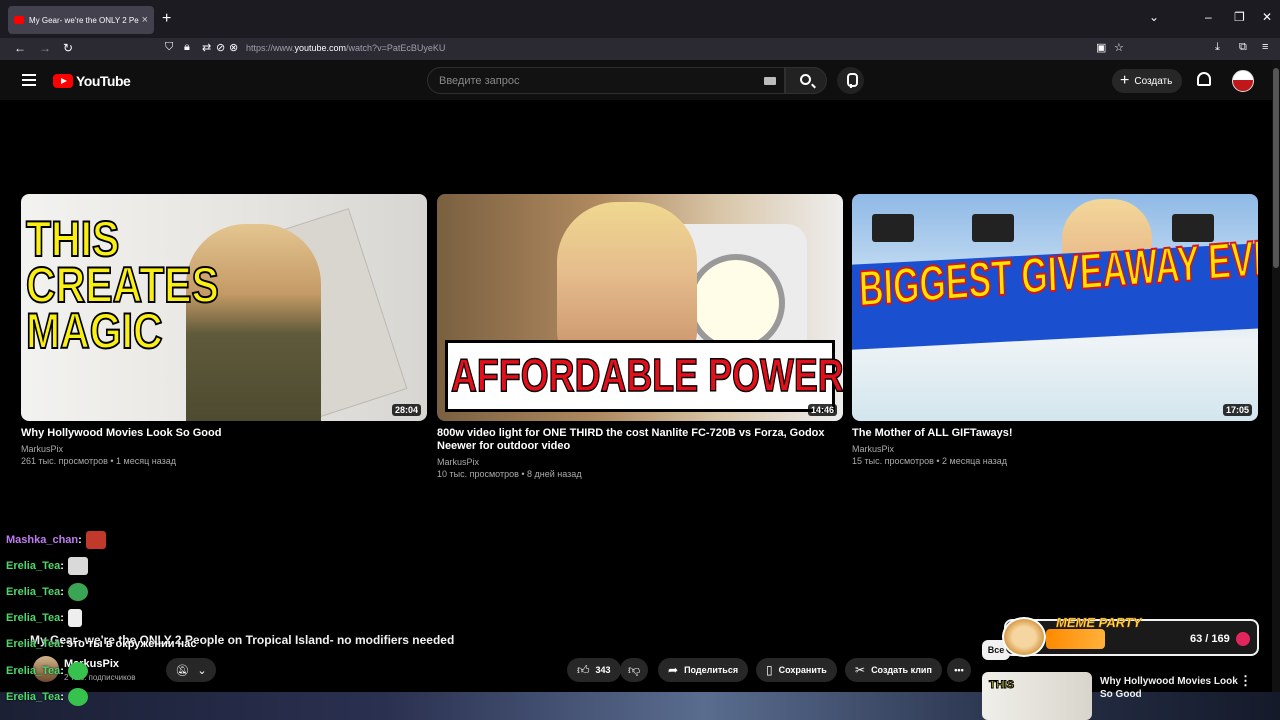  What do you see at coordinates (224, 307) in the screenshot?
I see `video-thumbnail: THIS CREATES MAGIC 28:04` at bounding box center [224, 307].